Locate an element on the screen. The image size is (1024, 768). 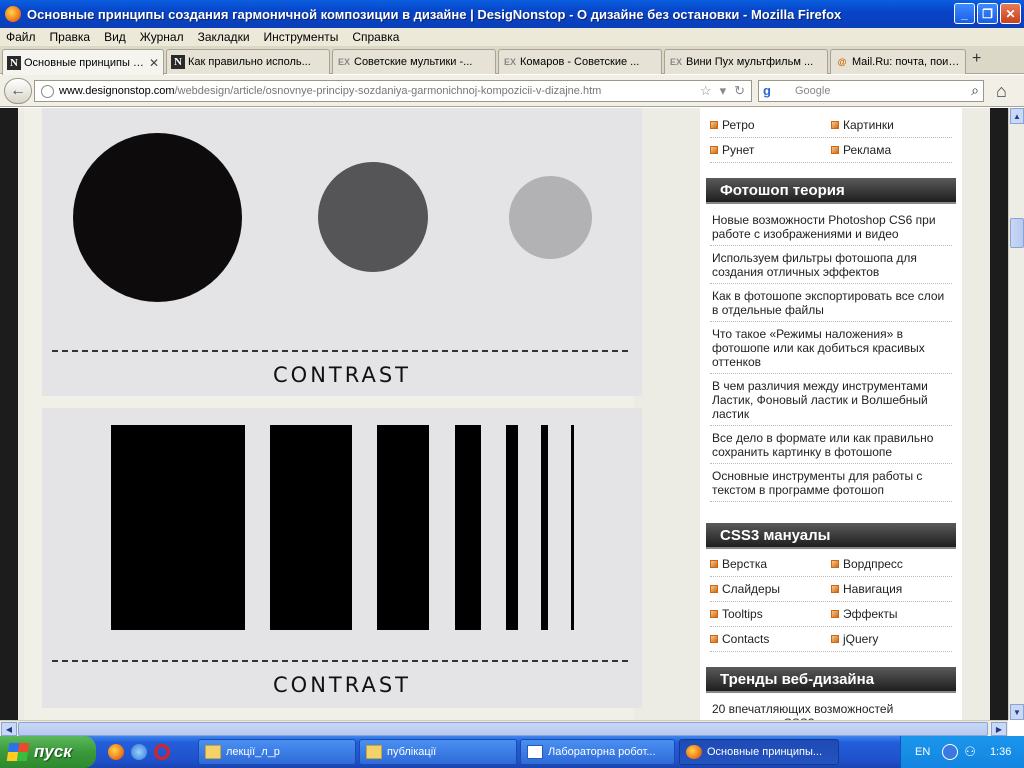
vertical-scroll-thumb is located at coordinates (1017, 233).